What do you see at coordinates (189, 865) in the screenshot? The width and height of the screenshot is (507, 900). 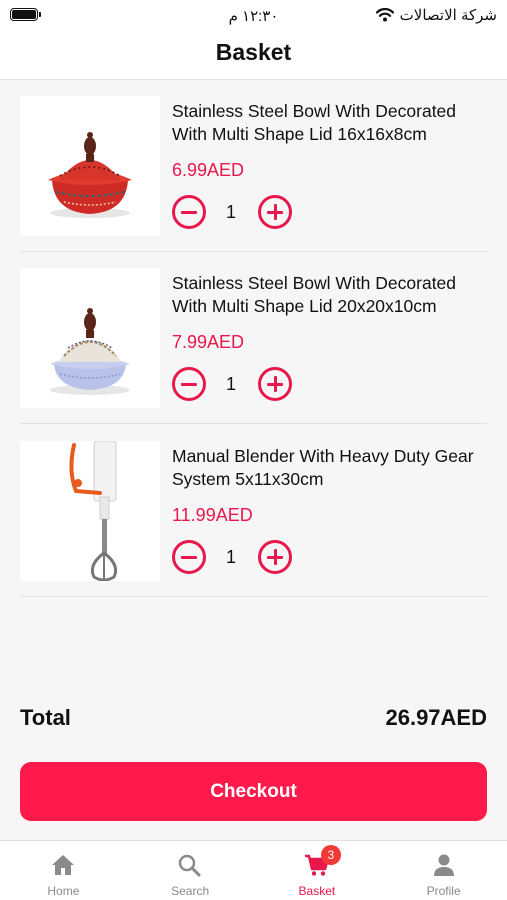 I see `search-icon` at bounding box center [189, 865].